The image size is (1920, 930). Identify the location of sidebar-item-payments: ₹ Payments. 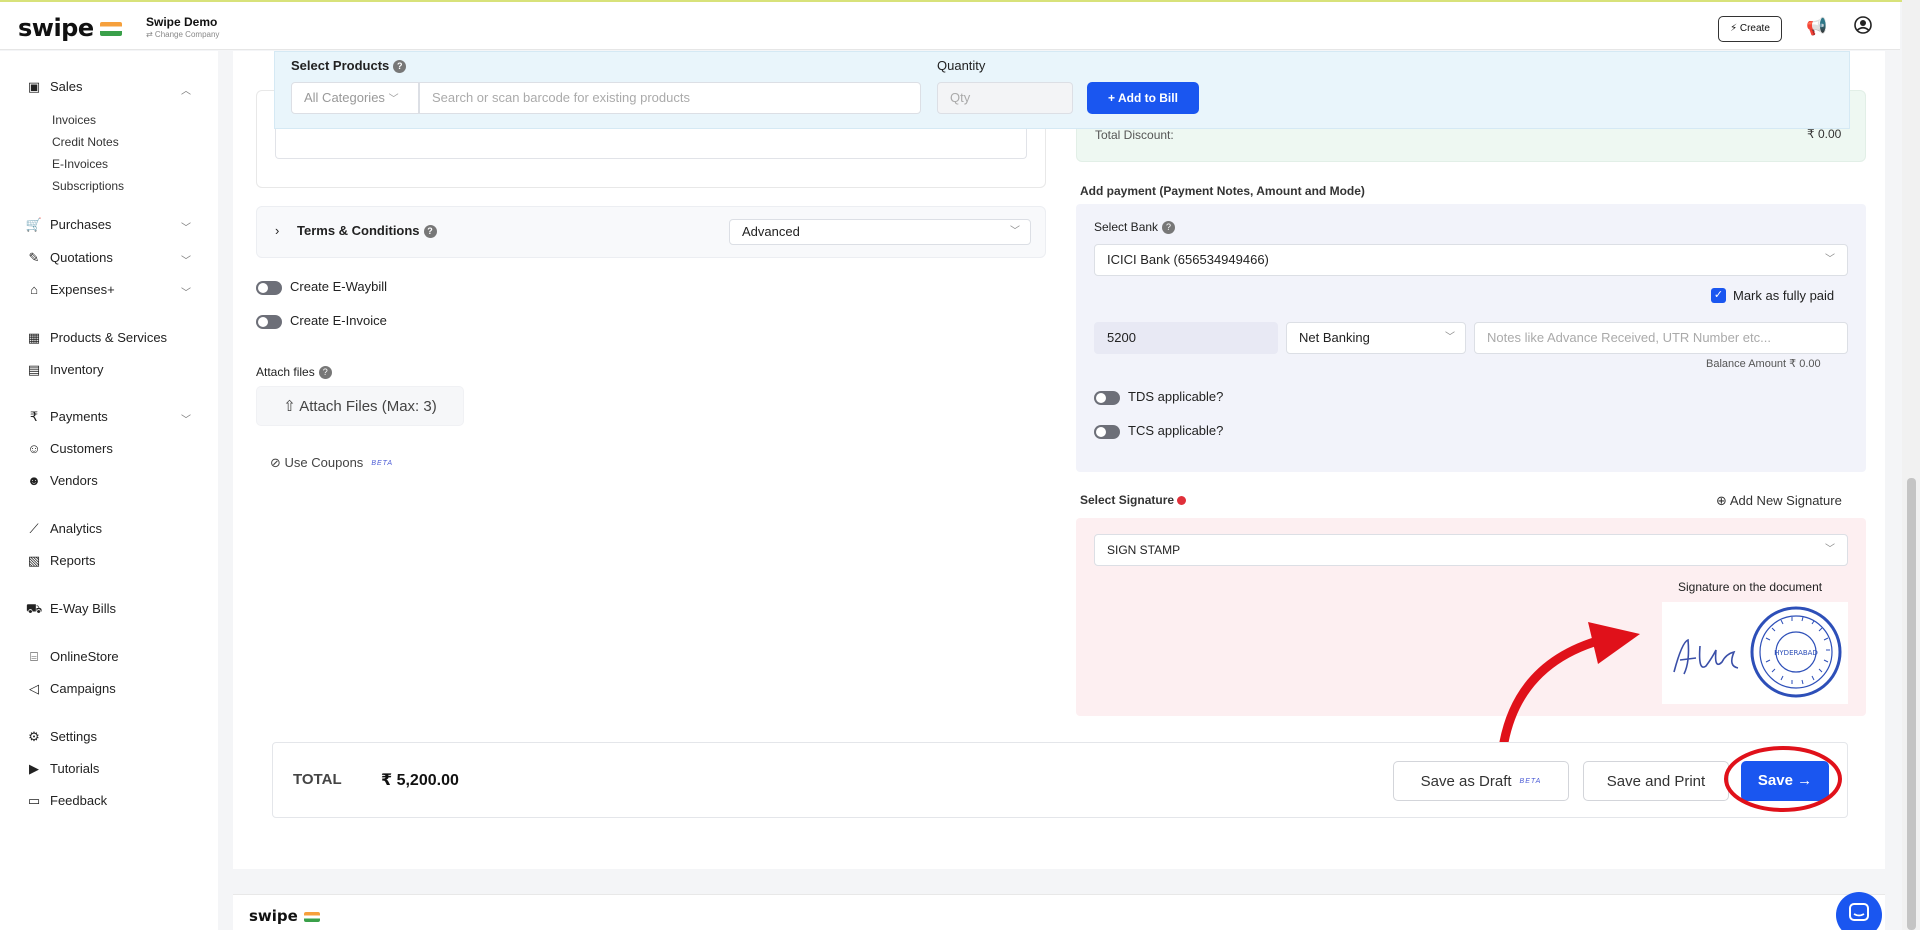
(66, 417).